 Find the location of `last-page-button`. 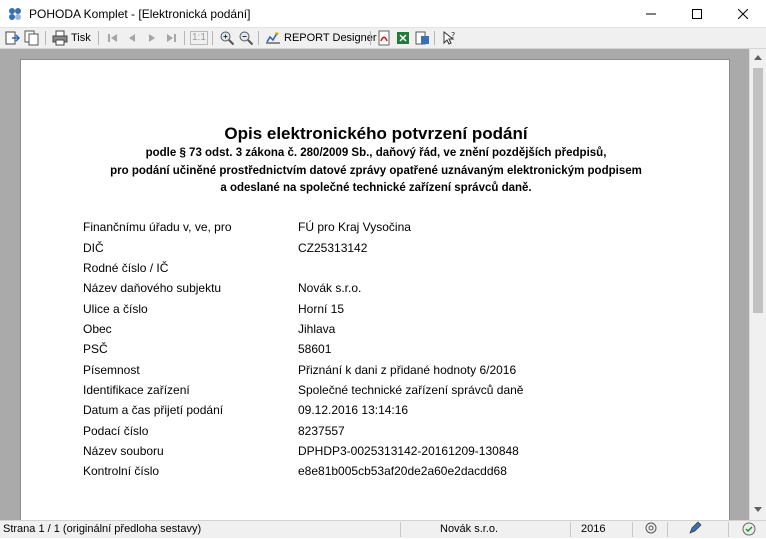

last-page-button is located at coordinates (171, 38).